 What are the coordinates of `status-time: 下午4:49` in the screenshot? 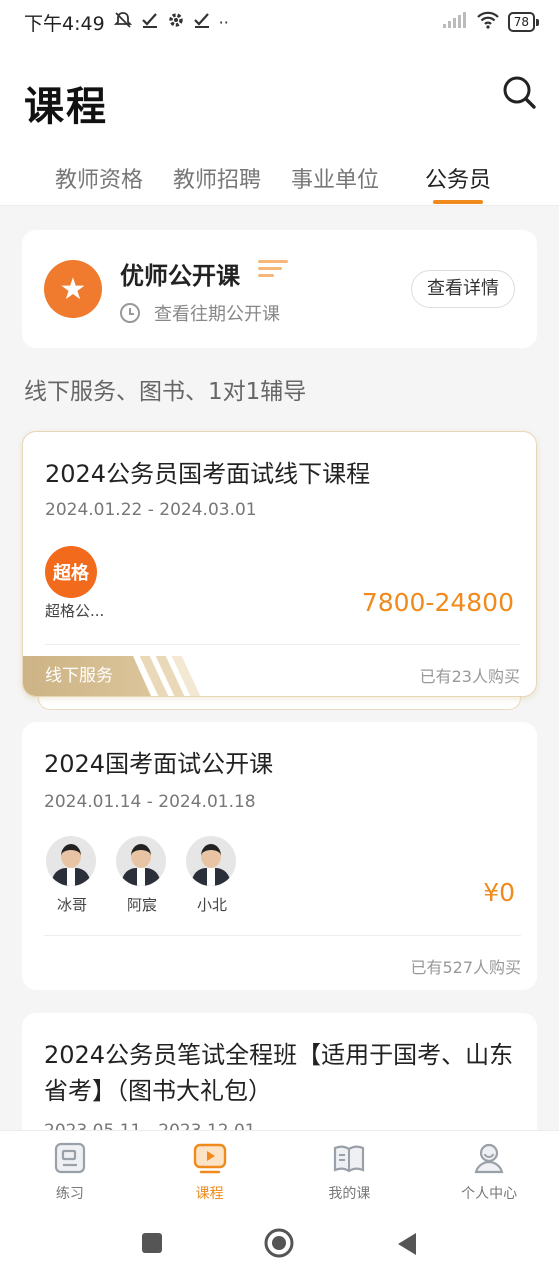 It's located at (64, 23).